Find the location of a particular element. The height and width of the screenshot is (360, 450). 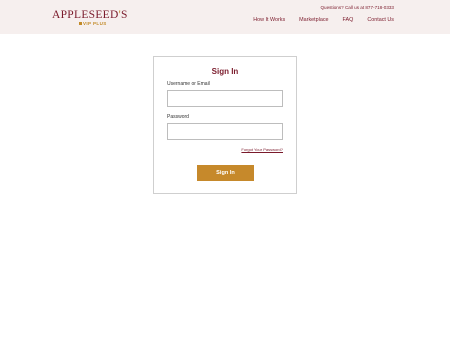

logo-subtitle: VIP PLUS is located at coordinates (103, 23).